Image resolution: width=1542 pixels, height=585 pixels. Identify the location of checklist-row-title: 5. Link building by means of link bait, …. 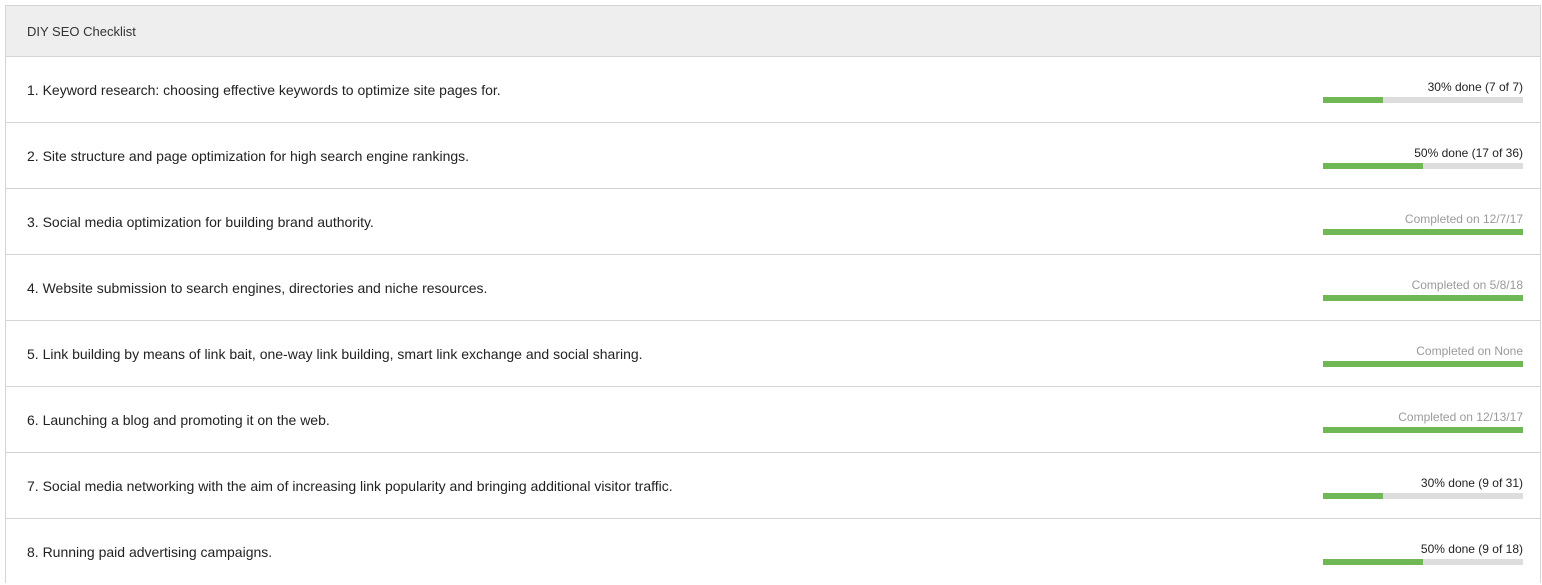
(335, 354).